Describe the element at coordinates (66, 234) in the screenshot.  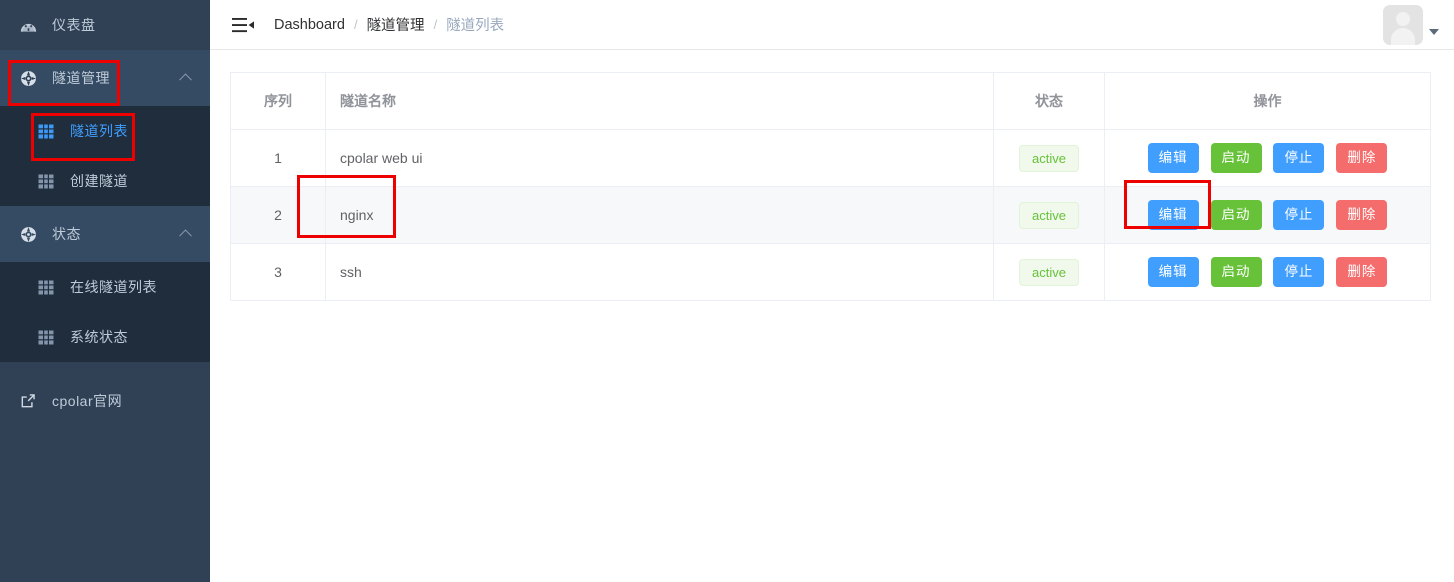
I see `sidebar-group-label: 状态` at that location.